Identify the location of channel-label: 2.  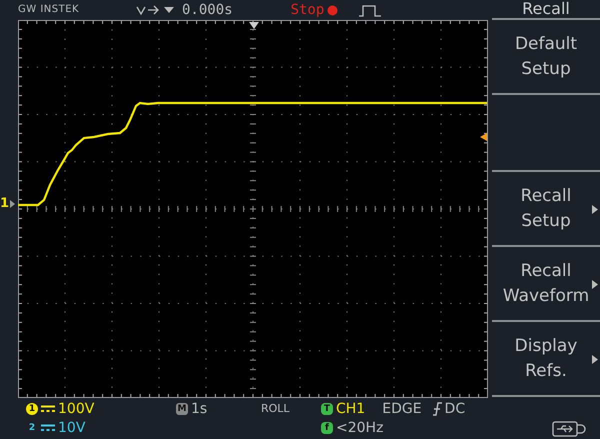
(32, 427).